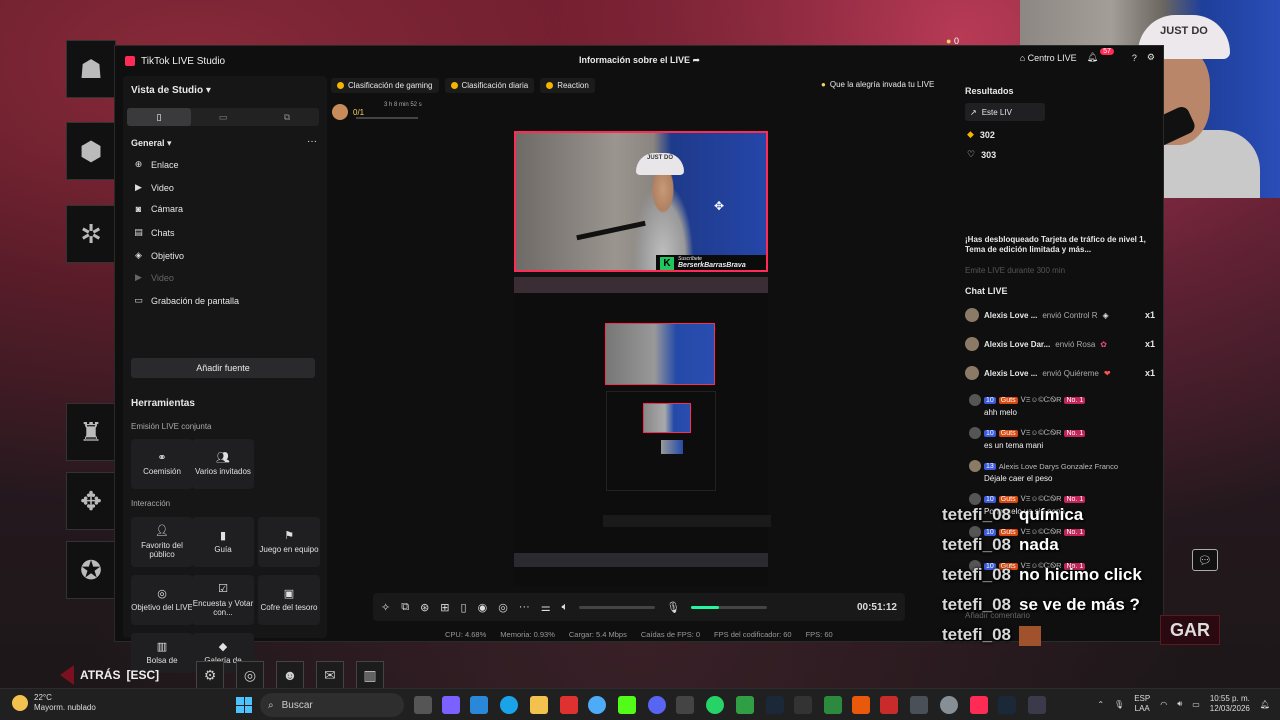 The width and height of the screenshot is (1280, 720). Describe the element at coordinates (54, 702) in the screenshot. I see `weather-widget: 22°C Mayorm. nublado` at that location.